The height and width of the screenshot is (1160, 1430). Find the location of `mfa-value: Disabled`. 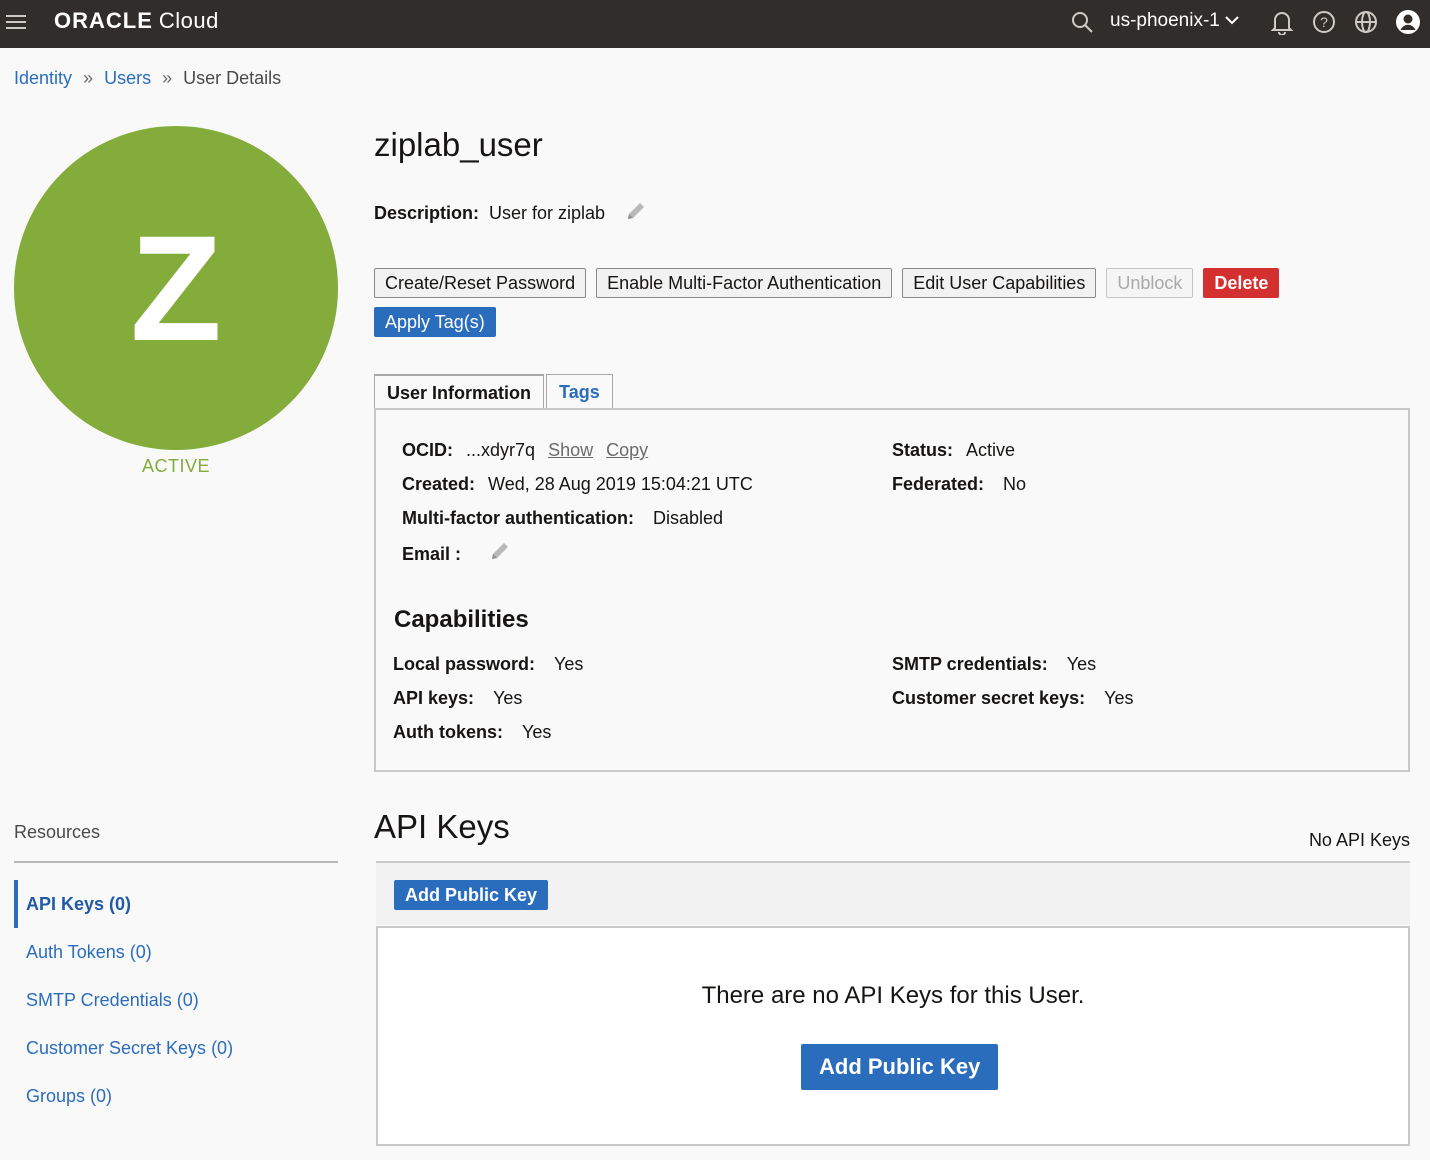

mfa-value: Disabled is located at coordinates (688, 518).